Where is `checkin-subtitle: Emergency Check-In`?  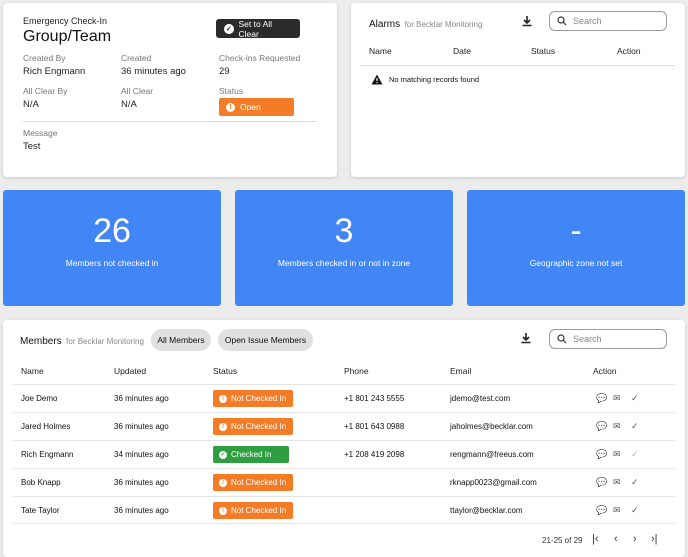
checkin-subtitle: Emergency Check-In is located at coordinates (65, 21).